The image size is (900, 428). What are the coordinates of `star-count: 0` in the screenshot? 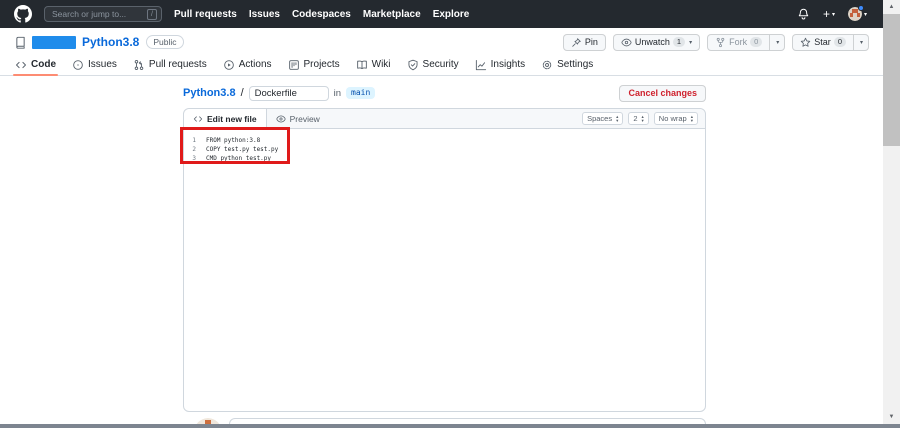 It's located at (839, 42).